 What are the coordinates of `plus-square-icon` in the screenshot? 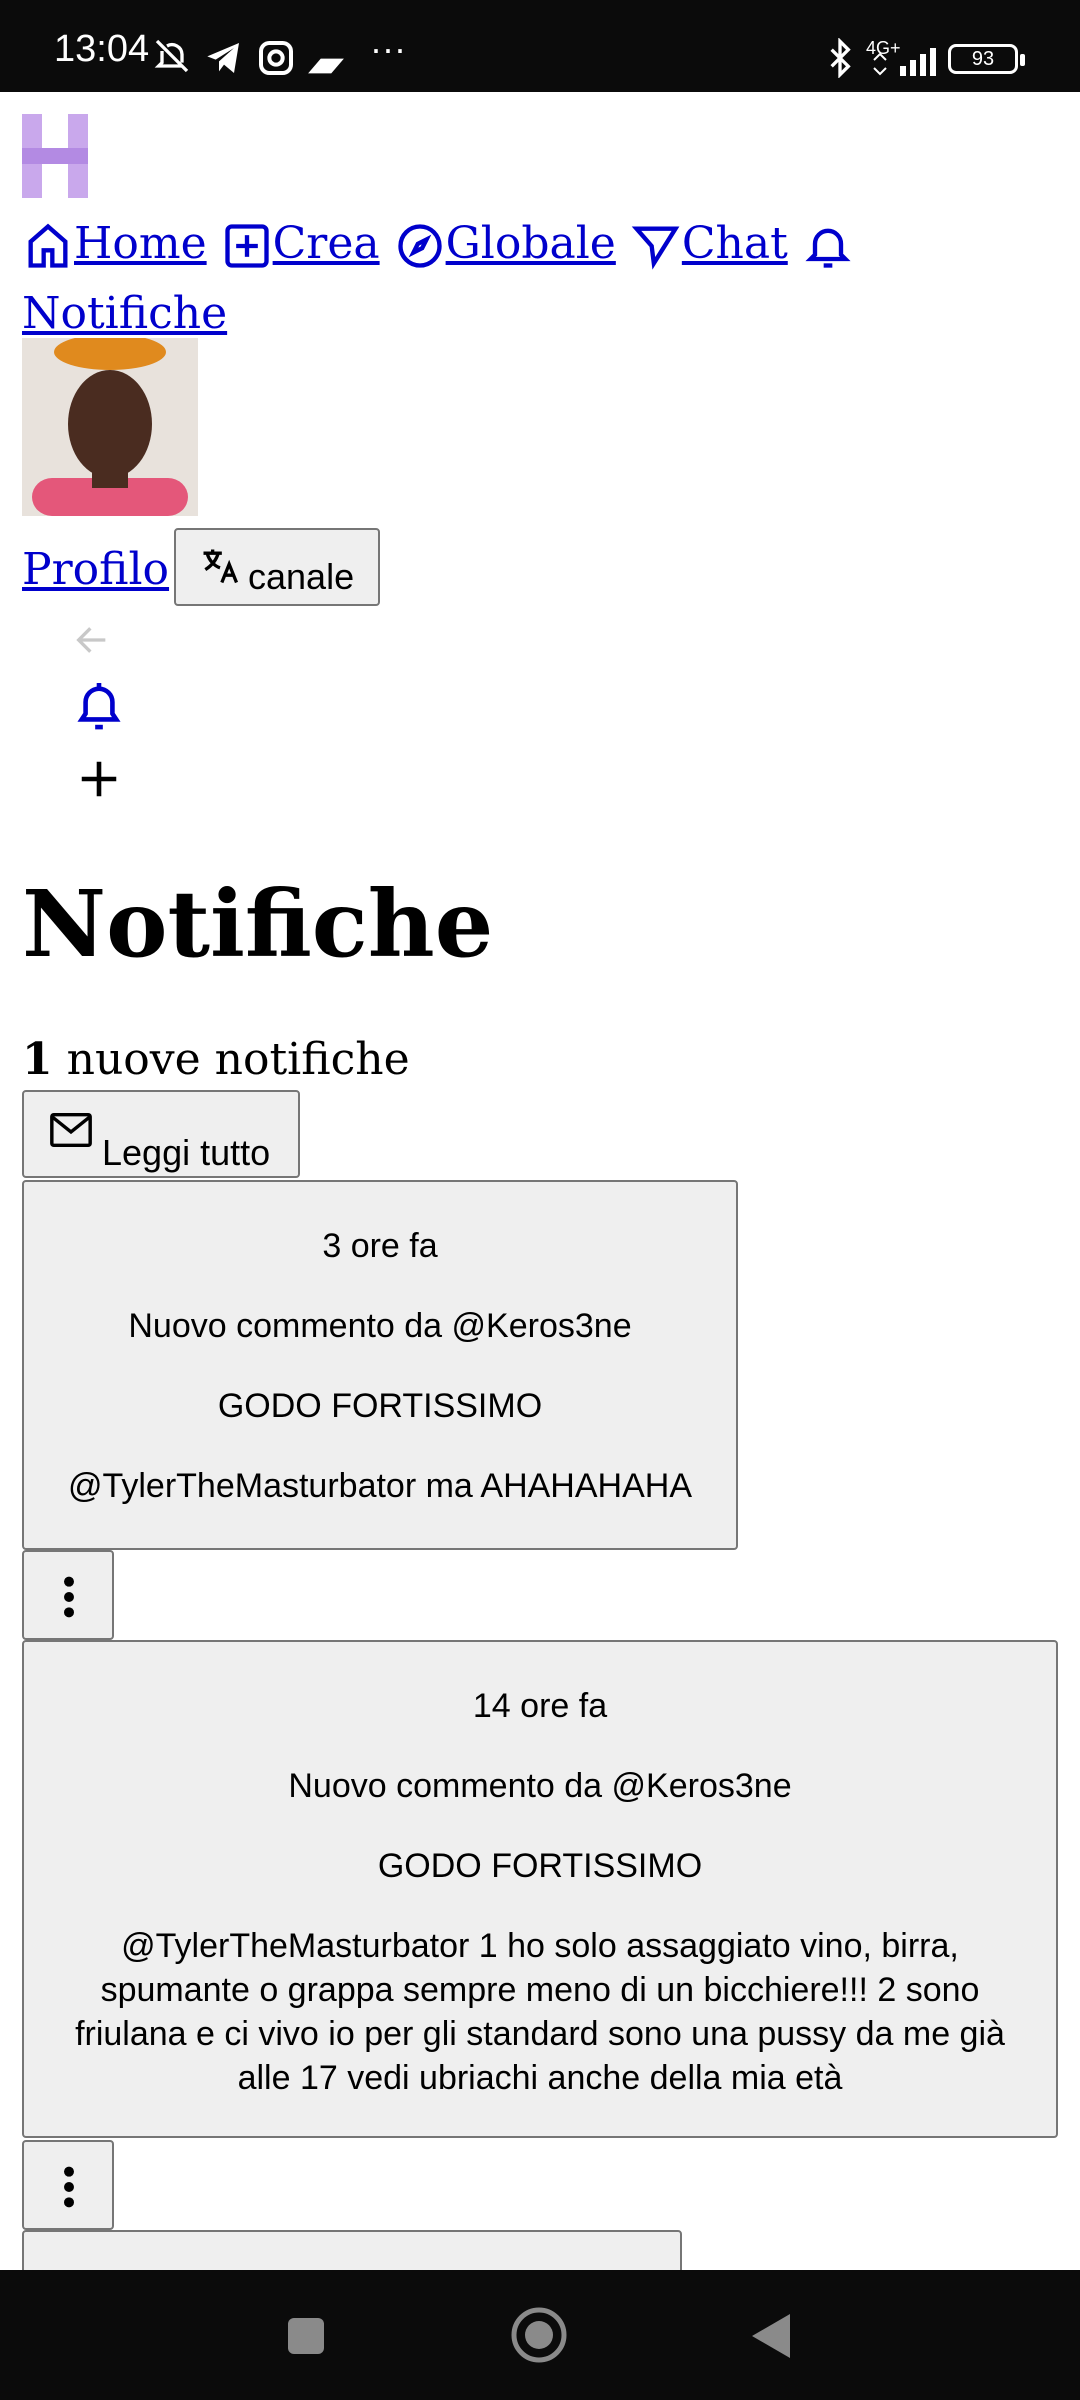 It's located at (247, 246).